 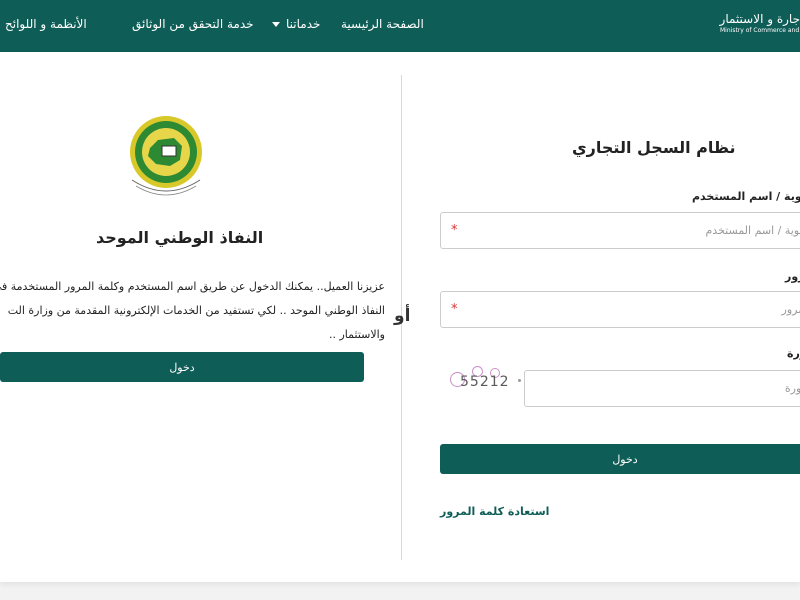 What do you see at coordinates (182, 367) in the screenshot?
I see `sso-login-button: دخول` at bounding box center [182, 367].